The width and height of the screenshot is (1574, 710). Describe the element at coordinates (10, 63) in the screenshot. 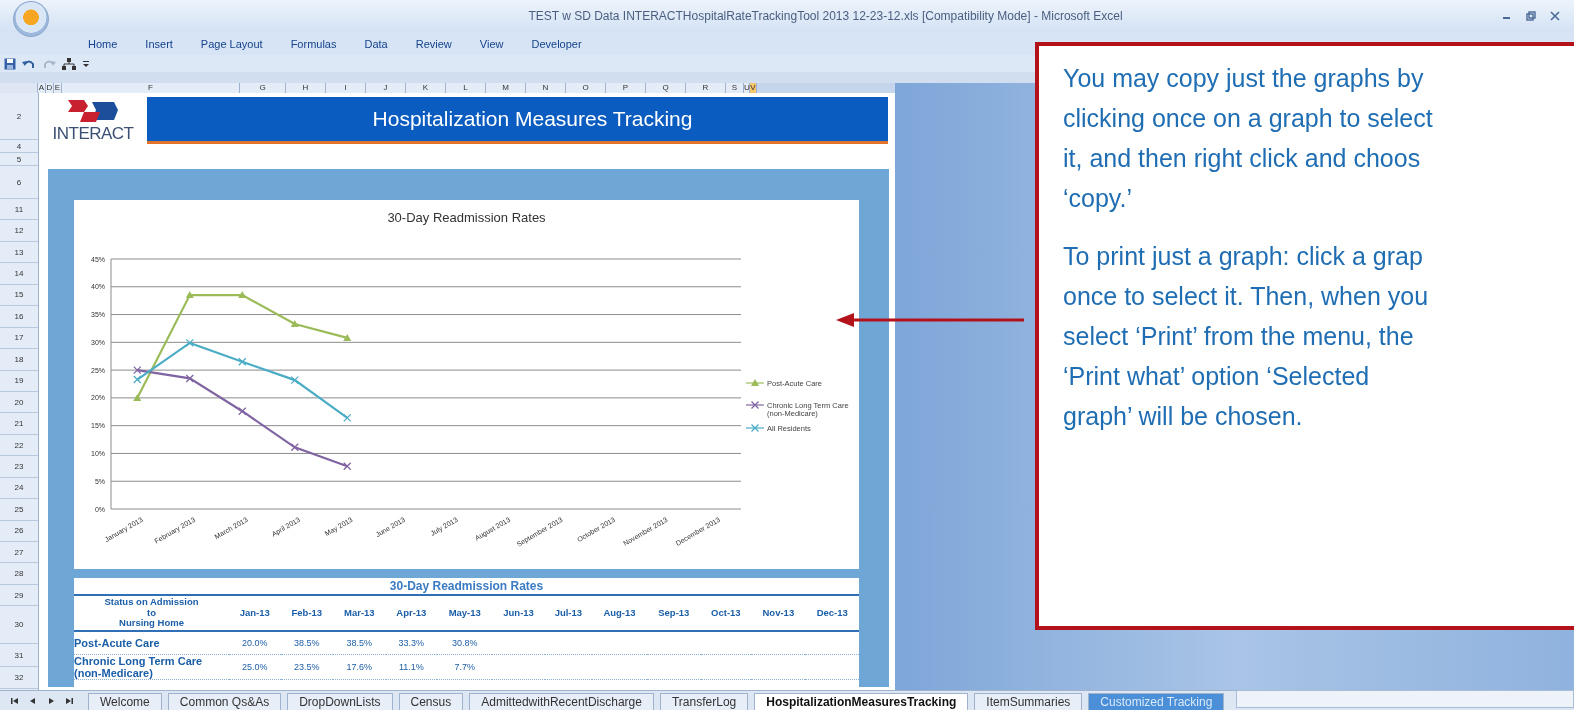

I see `save-icon` at that location.